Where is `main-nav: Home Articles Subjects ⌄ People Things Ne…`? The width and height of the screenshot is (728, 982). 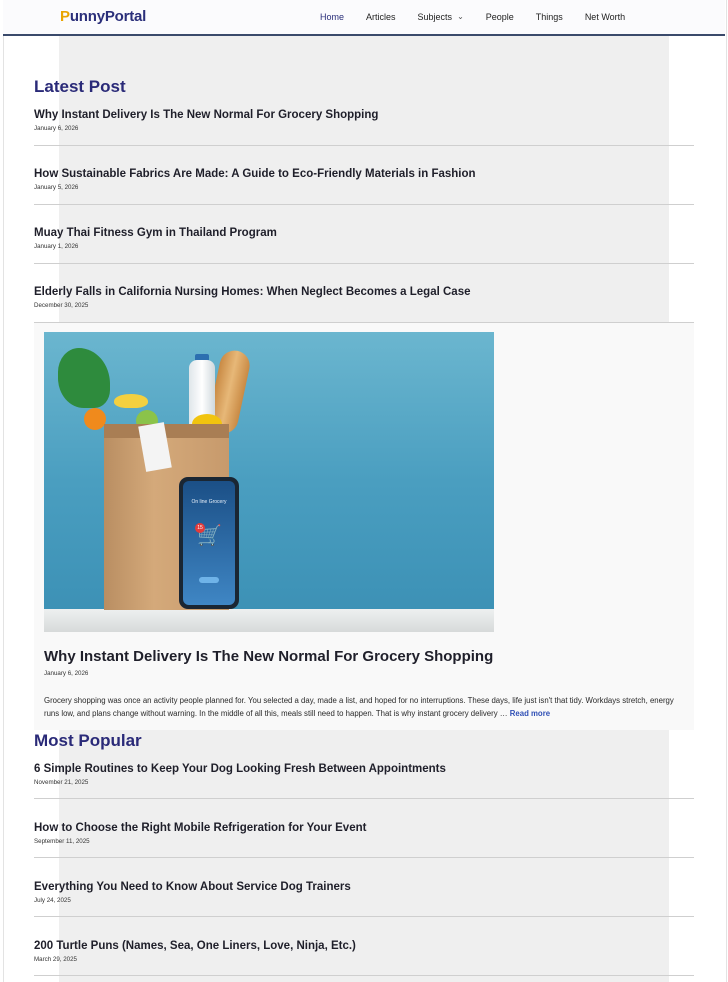
main-nav: Home Articles Subjects ⌄ People Things Ne… is located at coordinates (472, 17).